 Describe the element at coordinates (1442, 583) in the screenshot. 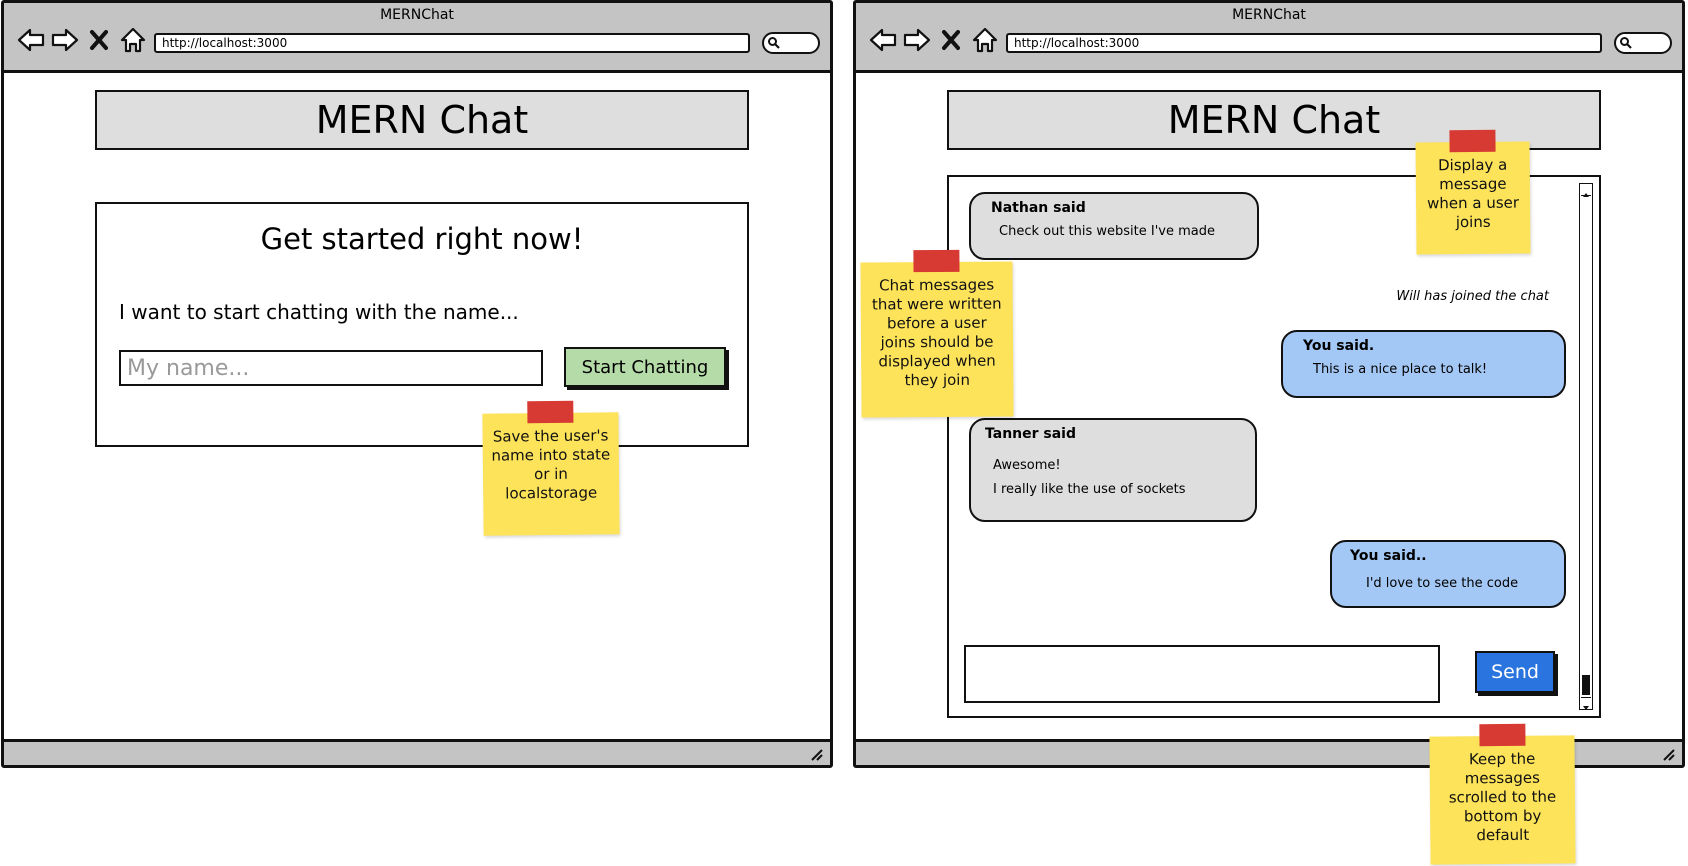

I see `message-text: I'd love to see the code` at that location.